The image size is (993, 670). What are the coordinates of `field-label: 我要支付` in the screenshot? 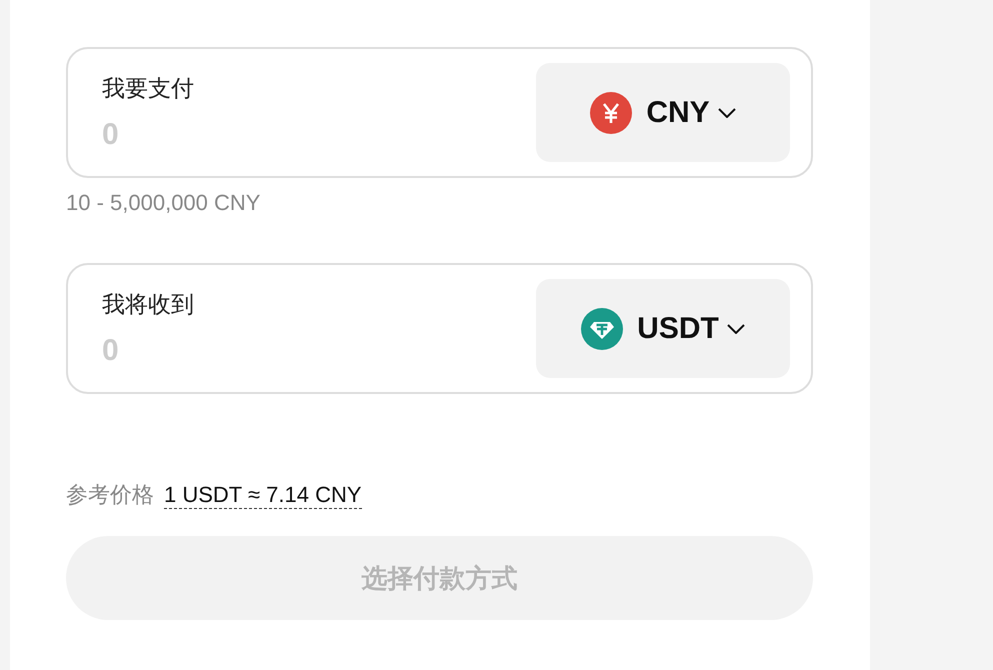 It's located at (148, 88).